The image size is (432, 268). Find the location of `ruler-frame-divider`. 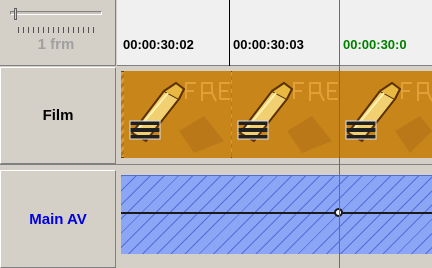

ruler-frame-divider is located at coordinates (229, 33).